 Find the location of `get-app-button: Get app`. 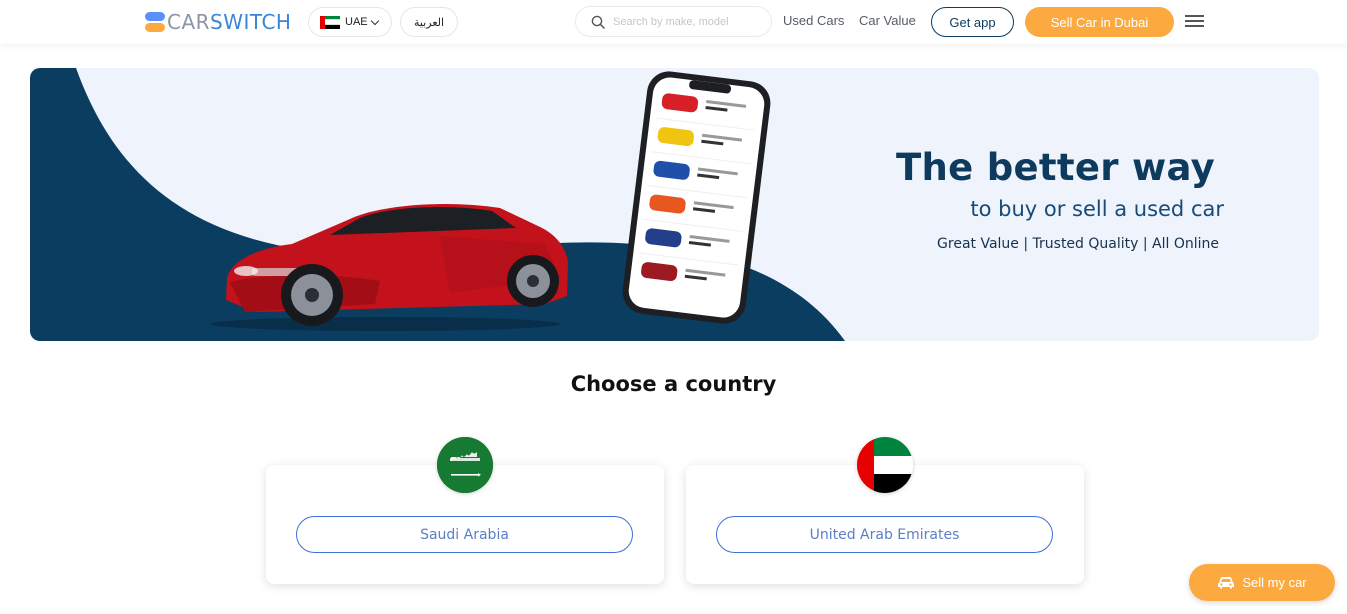

get-app-button: Get app is located at coordinates (972, 22).